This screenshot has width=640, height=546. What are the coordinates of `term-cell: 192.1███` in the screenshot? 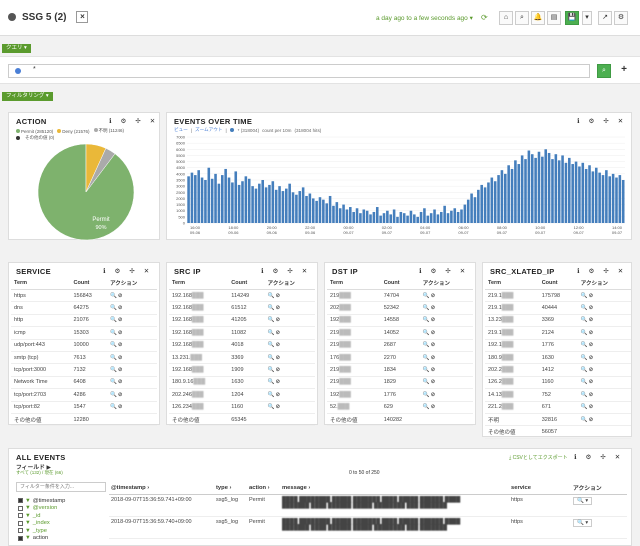 It's located at (512, 345).